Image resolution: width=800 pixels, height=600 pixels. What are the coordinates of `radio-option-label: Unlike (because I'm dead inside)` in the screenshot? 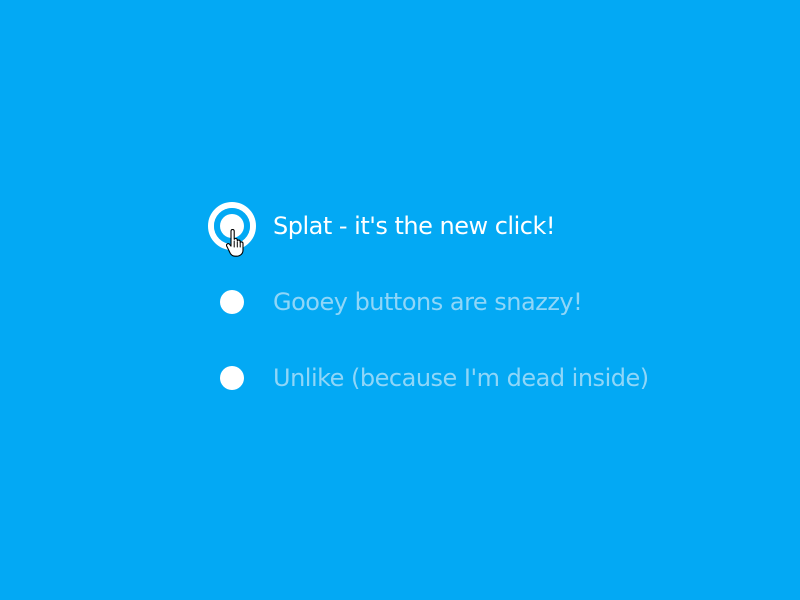 It's located at (461, 378).